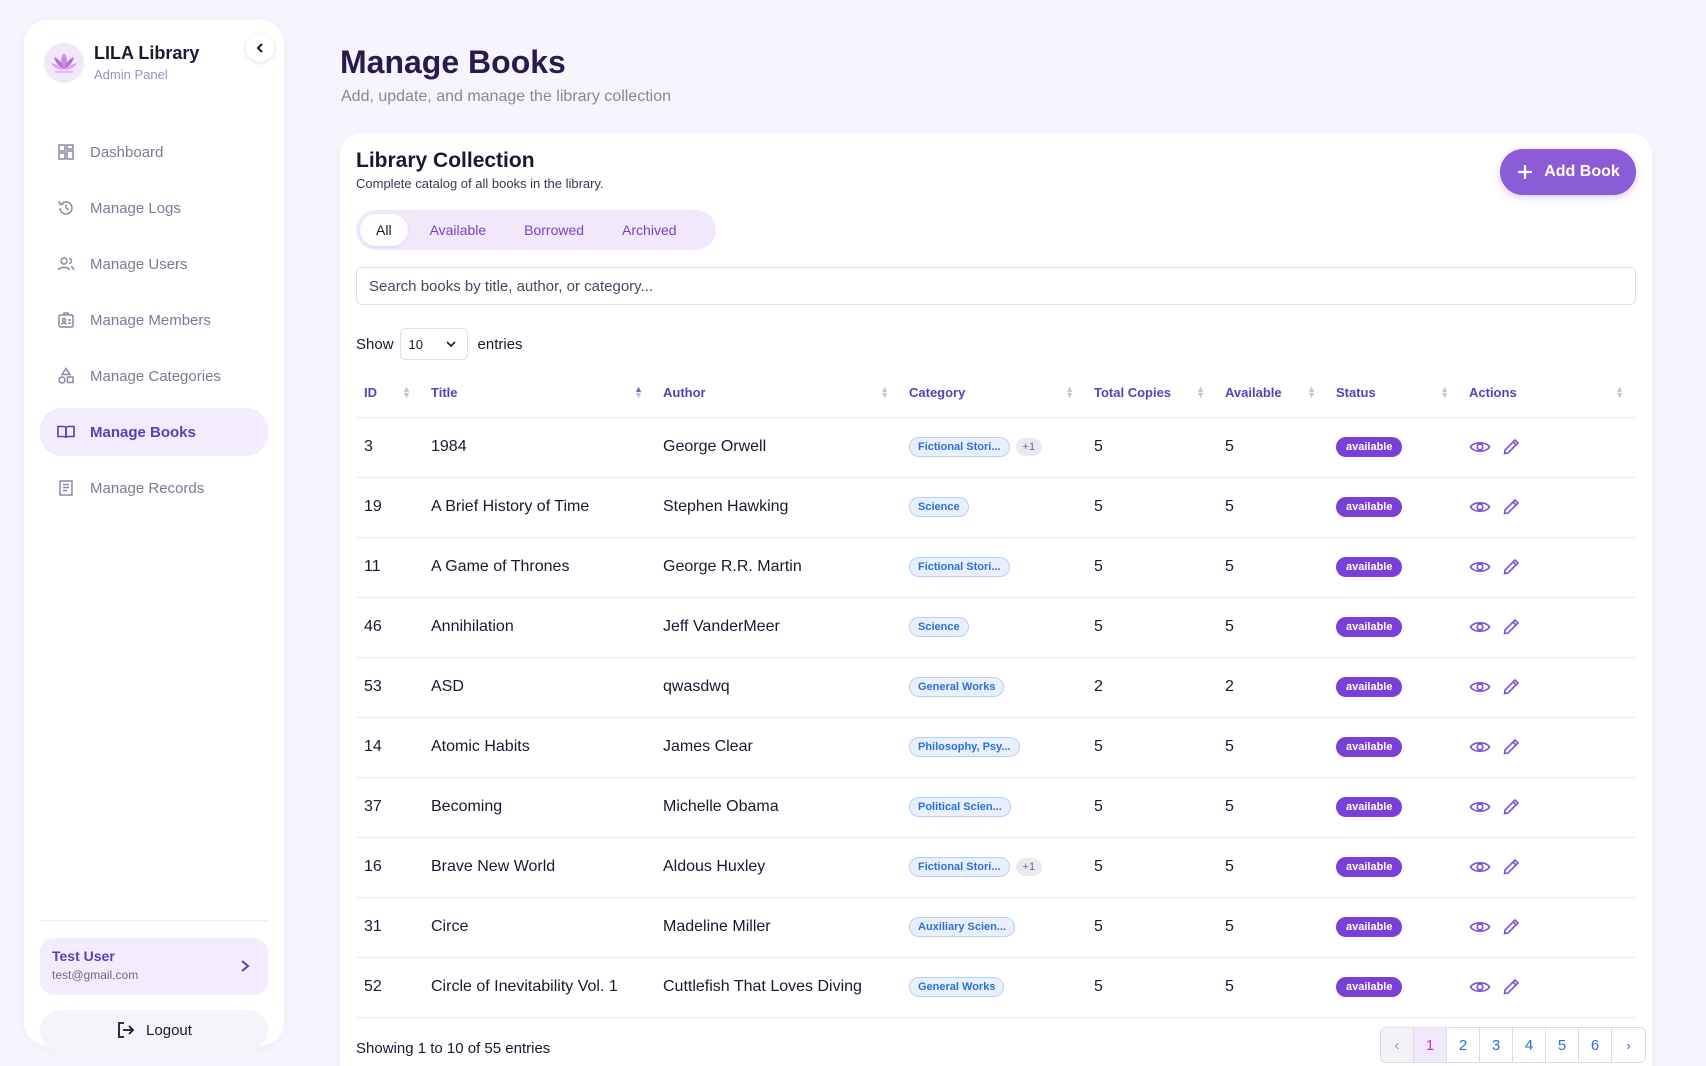  I want to click on column-header-status: Status ▲ ▼, so click(1394, 393).